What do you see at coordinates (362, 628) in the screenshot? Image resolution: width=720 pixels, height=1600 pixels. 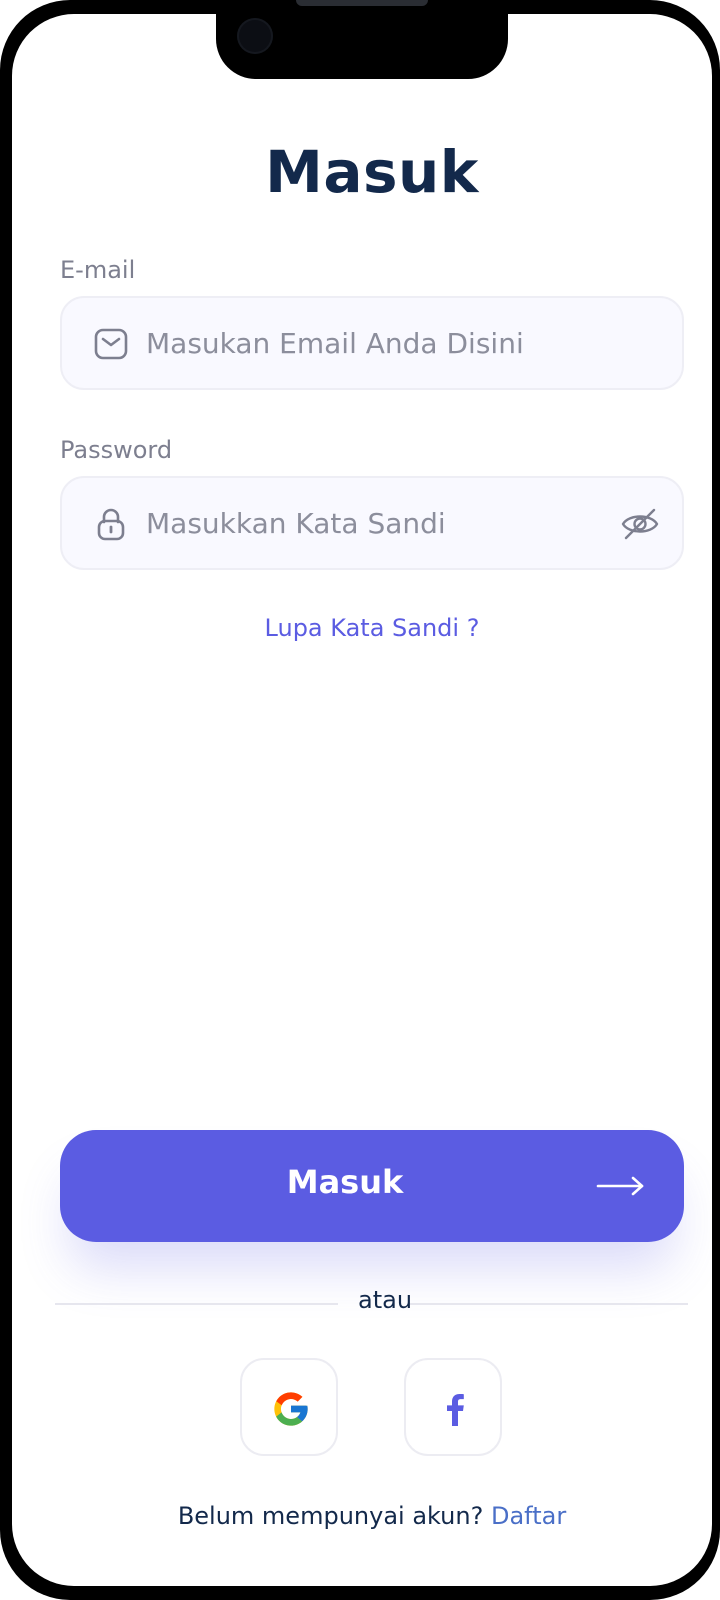 I see `forgot-password-link: Lupa Kata Sandi ?` at bounding box center [362, 628].